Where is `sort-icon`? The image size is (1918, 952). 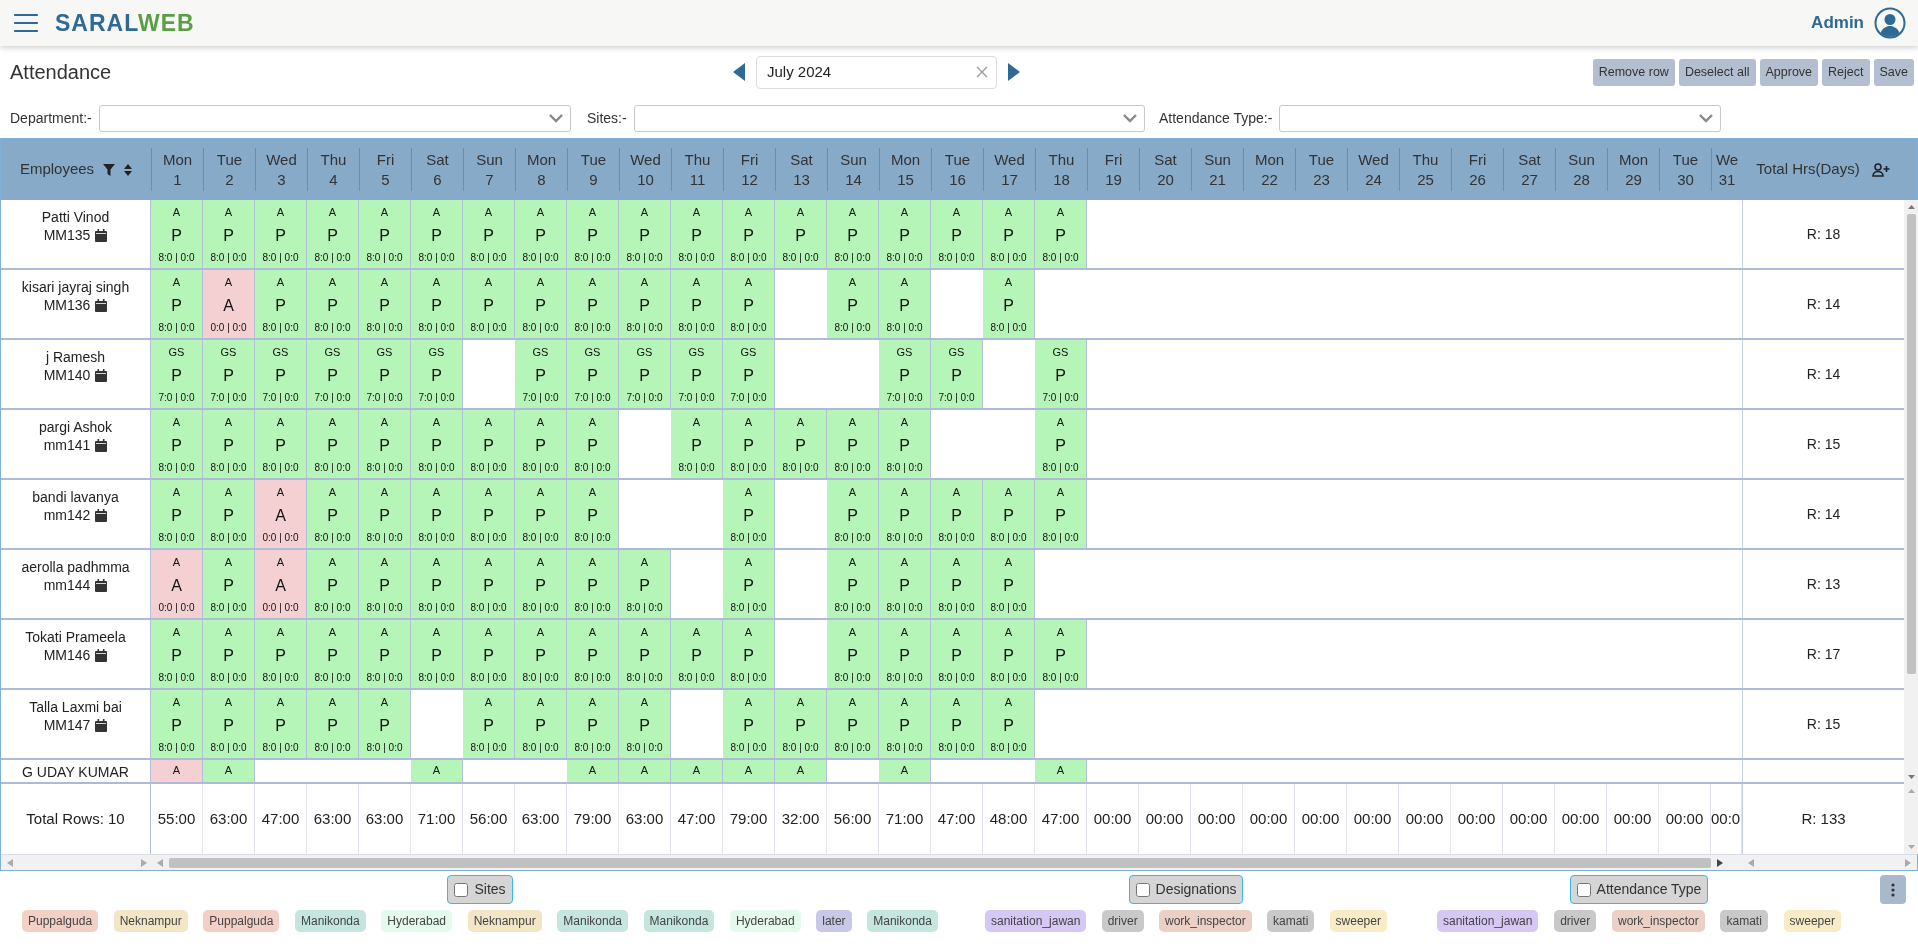
sort-icon is located at coordinates (128, 169).